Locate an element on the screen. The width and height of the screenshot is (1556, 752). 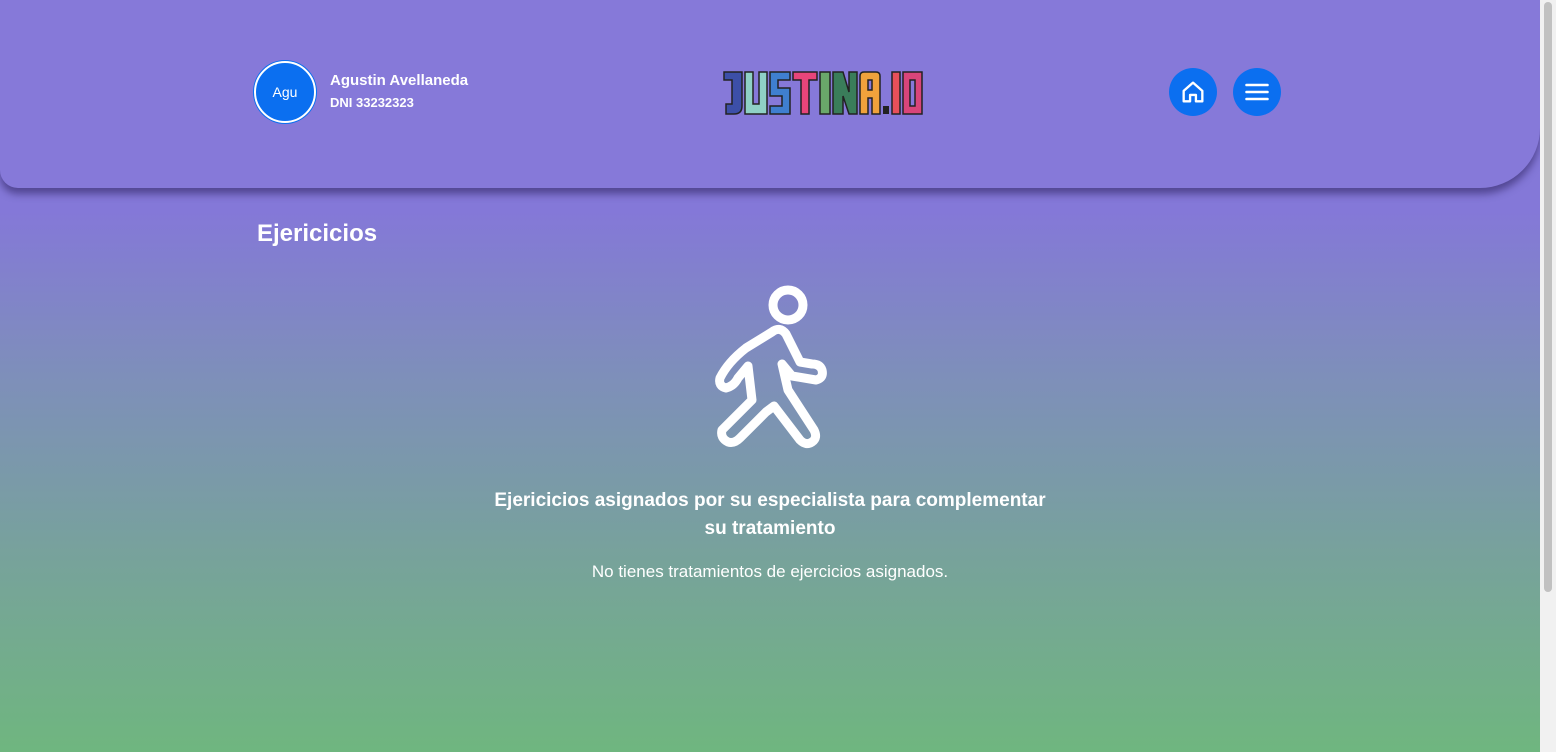
scrollbar-thumb is located at coordinates (1548, 297).